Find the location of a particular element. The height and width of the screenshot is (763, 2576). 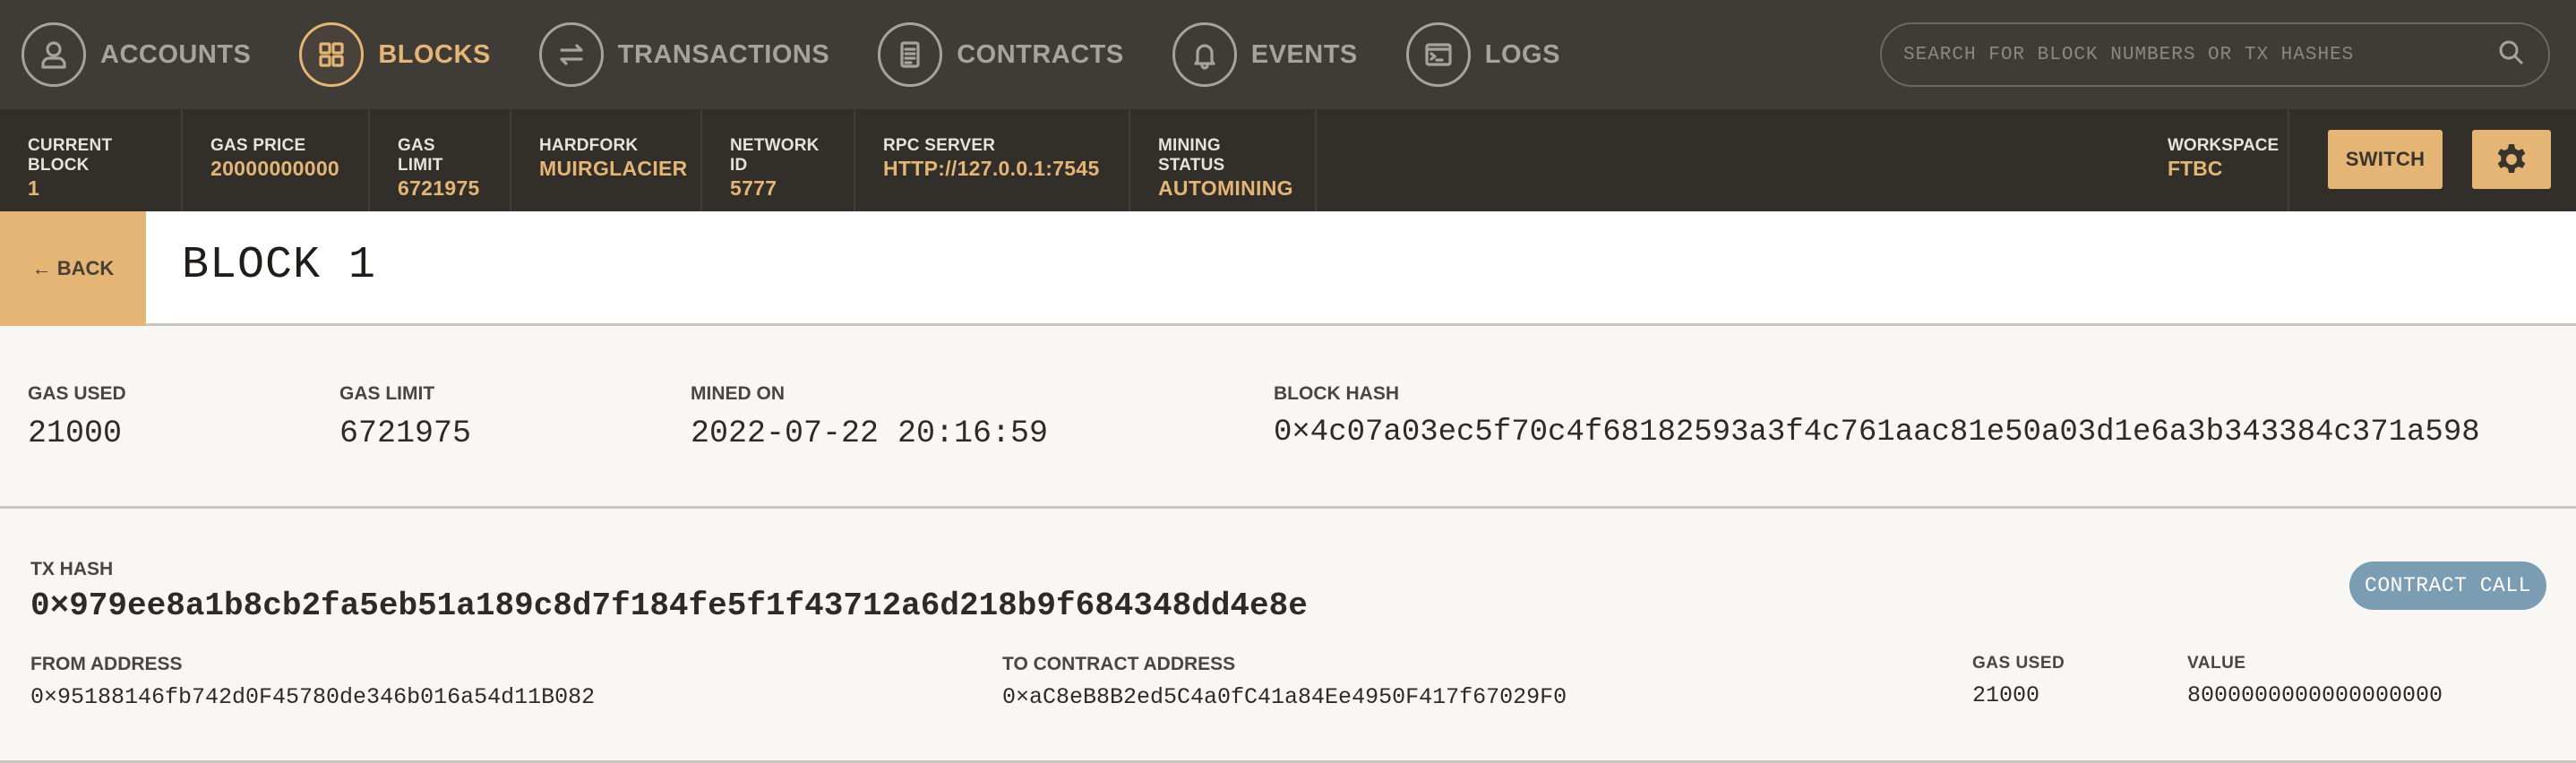

swap-arrows-icon is located at coordinates (571, 54).